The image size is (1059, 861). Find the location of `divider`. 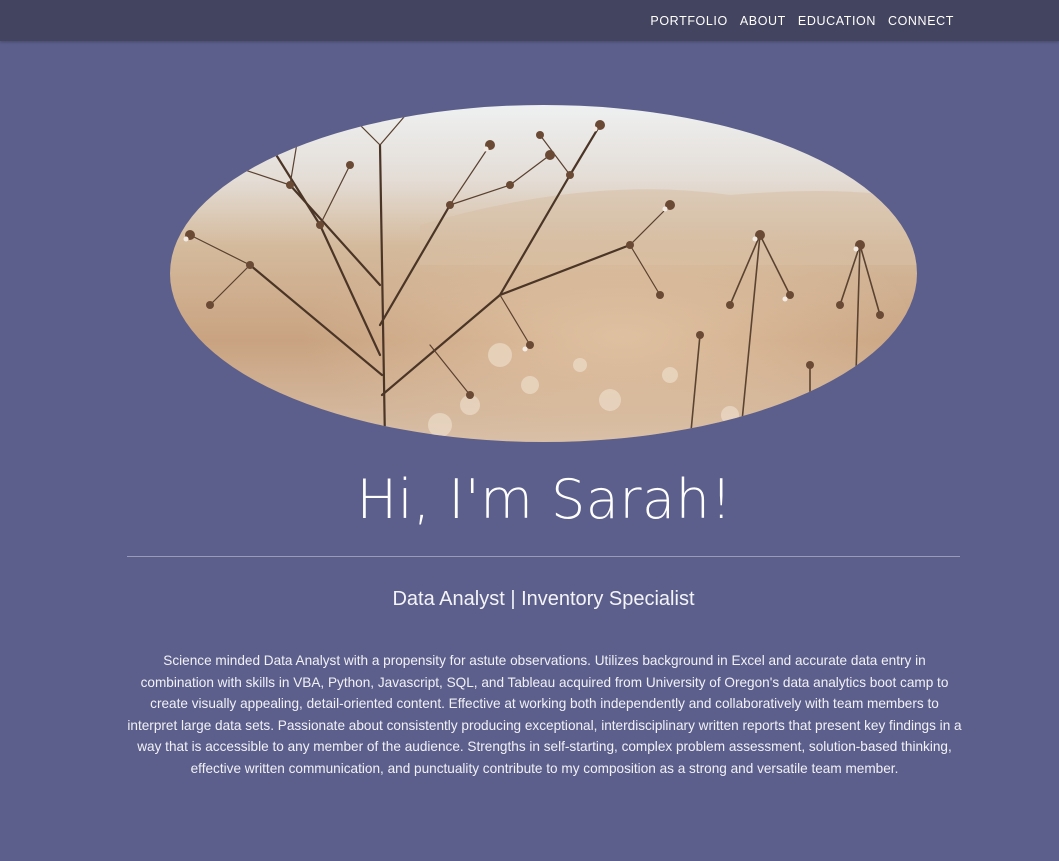

divider is located at coordinates (543, 556).